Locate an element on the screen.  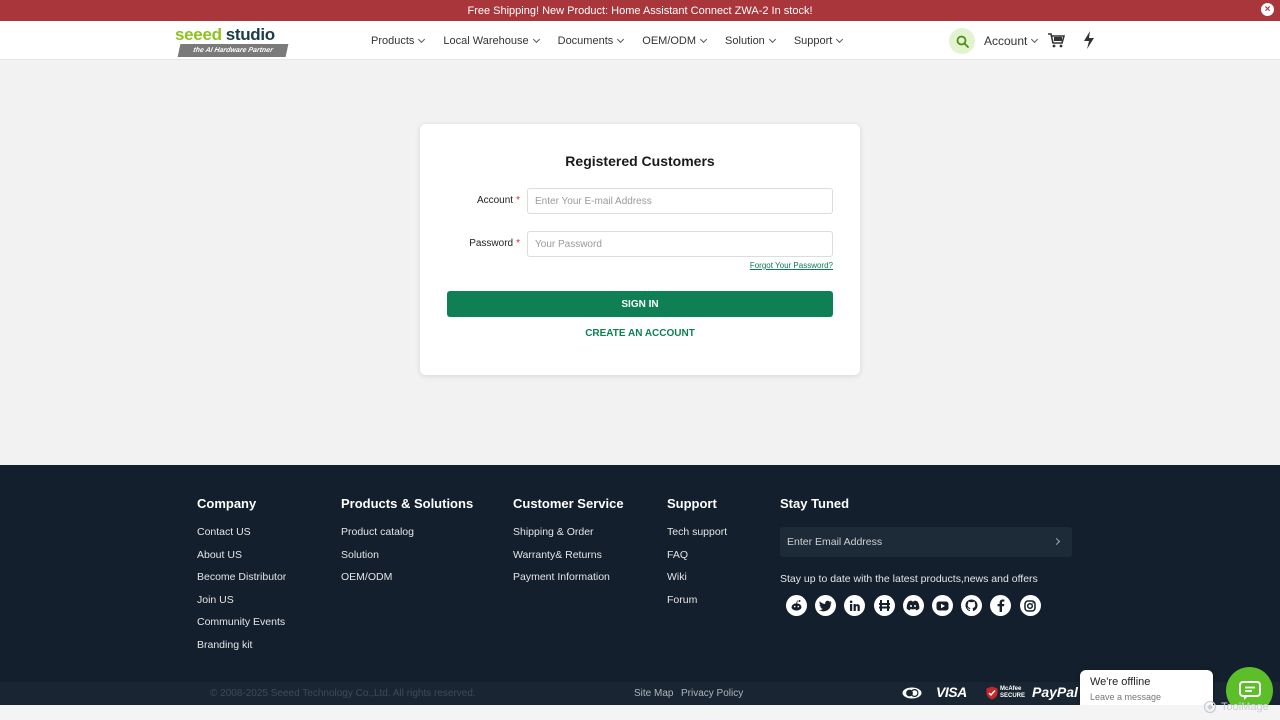
linkedin-icon is located at coordinates (855, 605).